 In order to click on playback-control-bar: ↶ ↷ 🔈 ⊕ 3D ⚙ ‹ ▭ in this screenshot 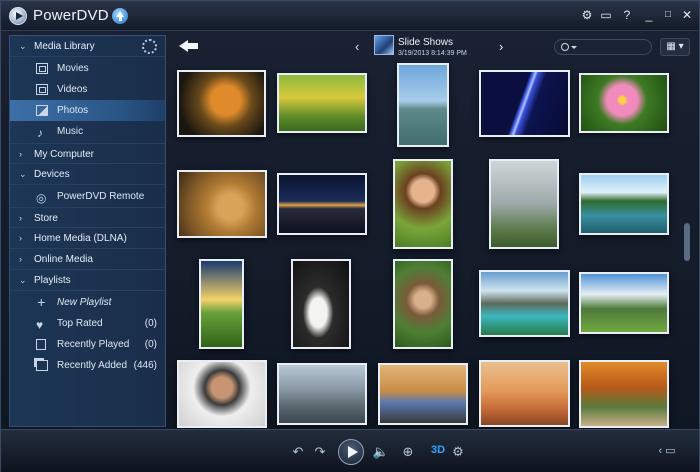, I will do `click(350, 450)`.